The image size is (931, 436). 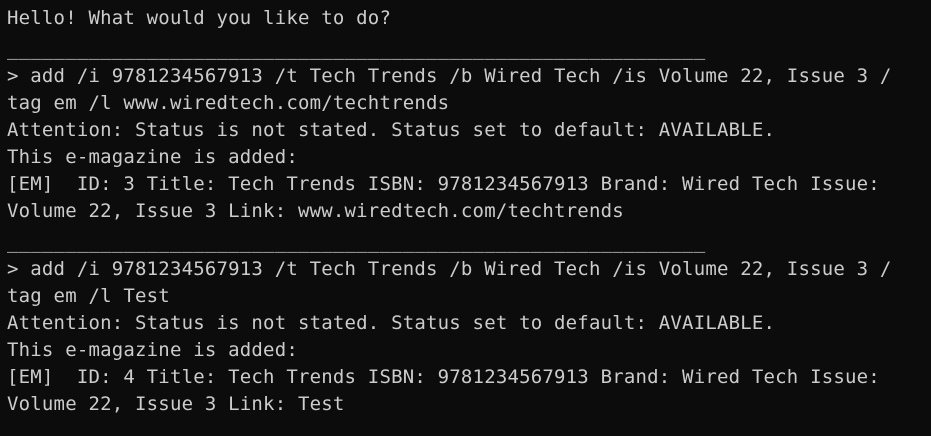 What do you see at coordinates (199, 18) in the screenshot?
I see `greeting-text: Hello! What would you like to do?` at bounding box center [199, 18].